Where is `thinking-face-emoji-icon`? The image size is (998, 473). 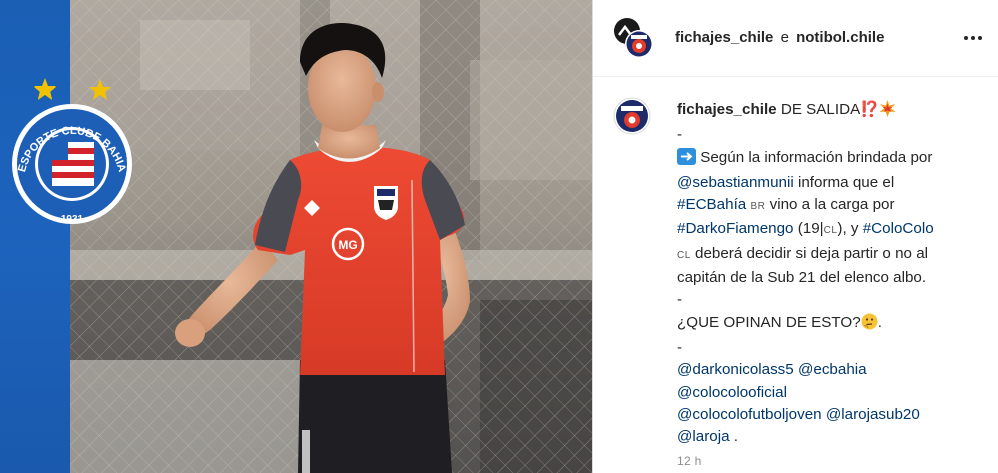
thinking-face-emoji-icon is located at coordinates (869, 325).